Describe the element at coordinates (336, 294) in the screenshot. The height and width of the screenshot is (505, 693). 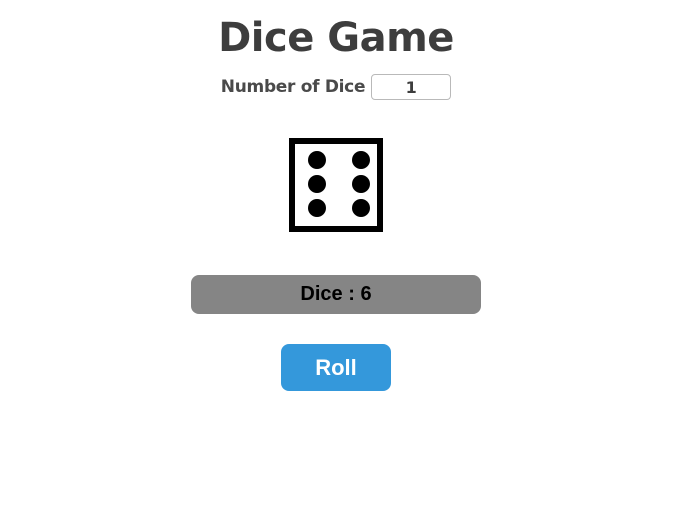
I see `result-display: Dice : 6` at that location.